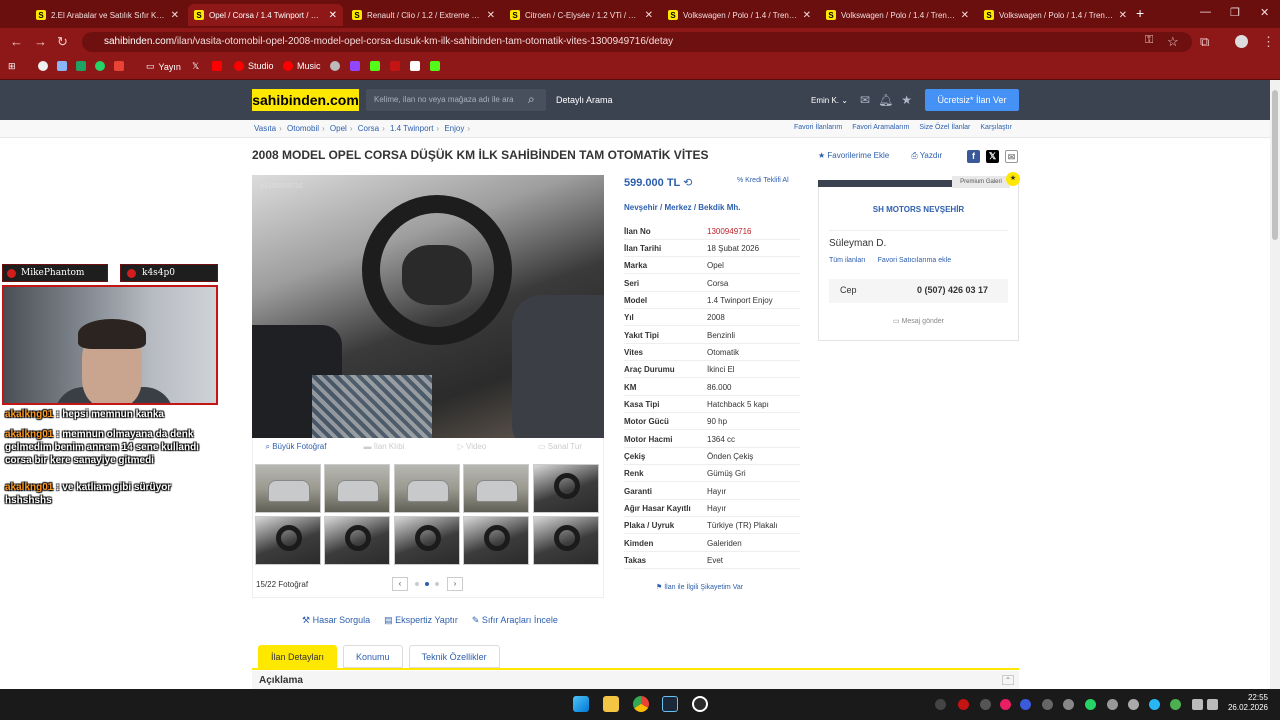 This screenshot has width=1280, height=720. Describe the element at coordinates (472, 450) in the screenshot. I see `tab-video: ▷ Video` at that location.